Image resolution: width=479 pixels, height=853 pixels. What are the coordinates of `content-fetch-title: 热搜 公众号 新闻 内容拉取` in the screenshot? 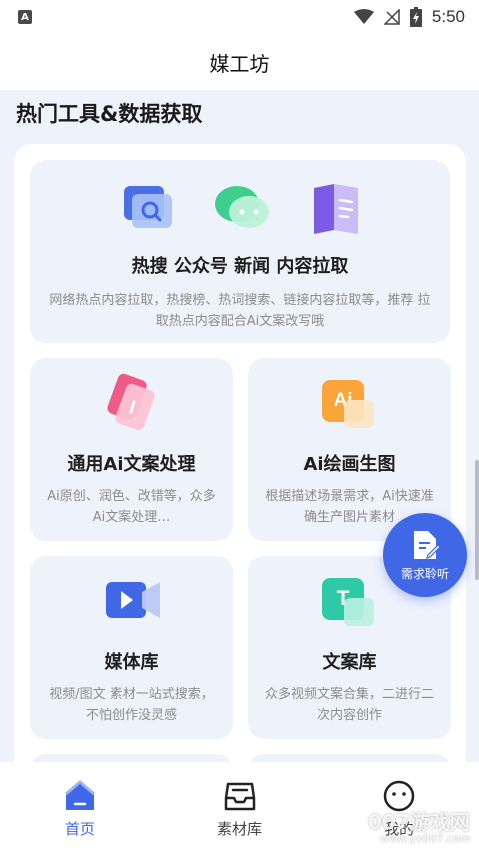 It's located at (240, 266).